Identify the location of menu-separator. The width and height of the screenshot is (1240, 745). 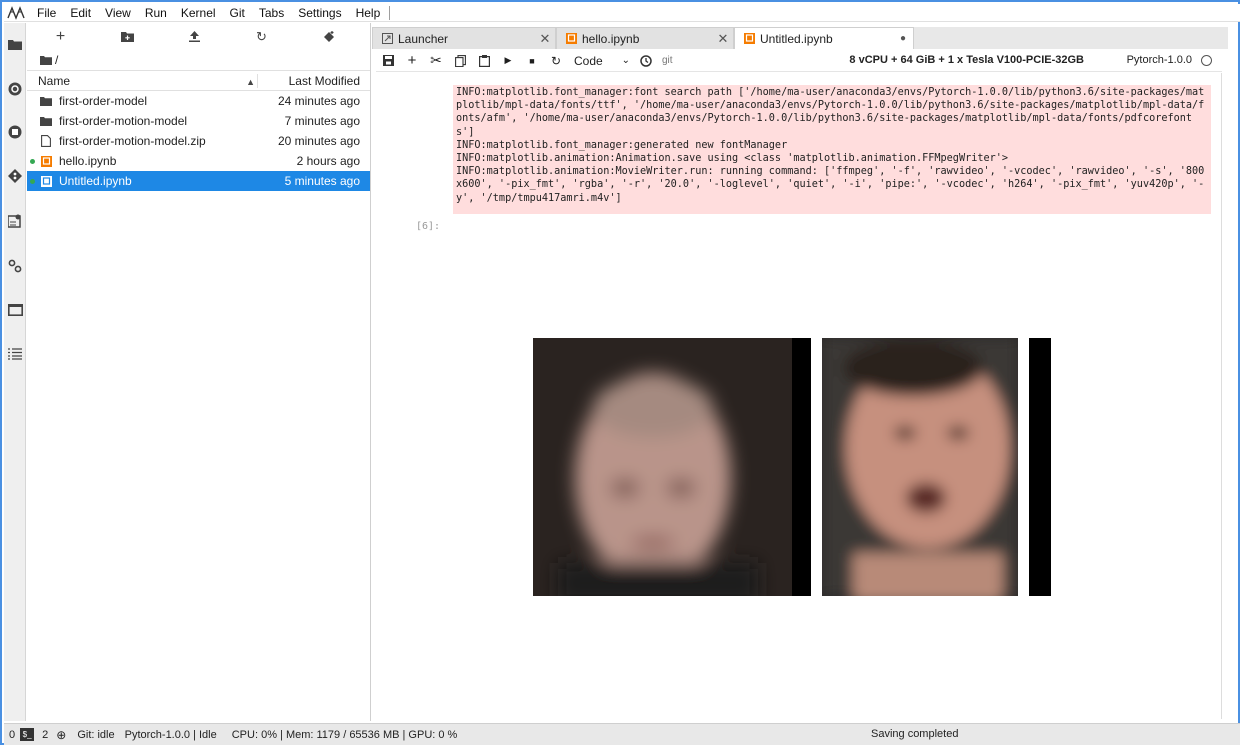
(390, 12).